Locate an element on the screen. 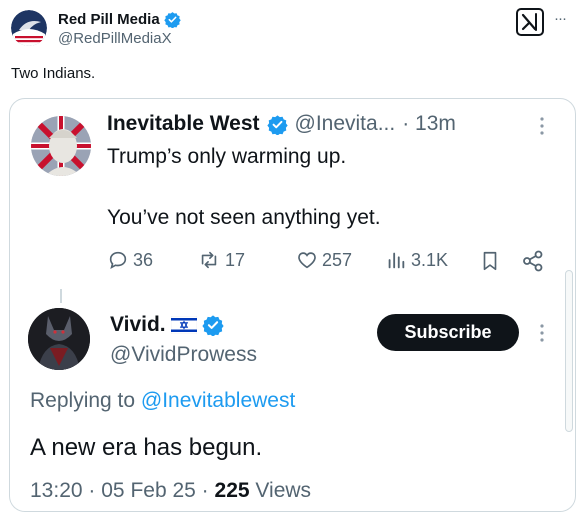 This screenshot has width=581, height=518. post-text: Two Indians. is located at coordinates (53, 73).